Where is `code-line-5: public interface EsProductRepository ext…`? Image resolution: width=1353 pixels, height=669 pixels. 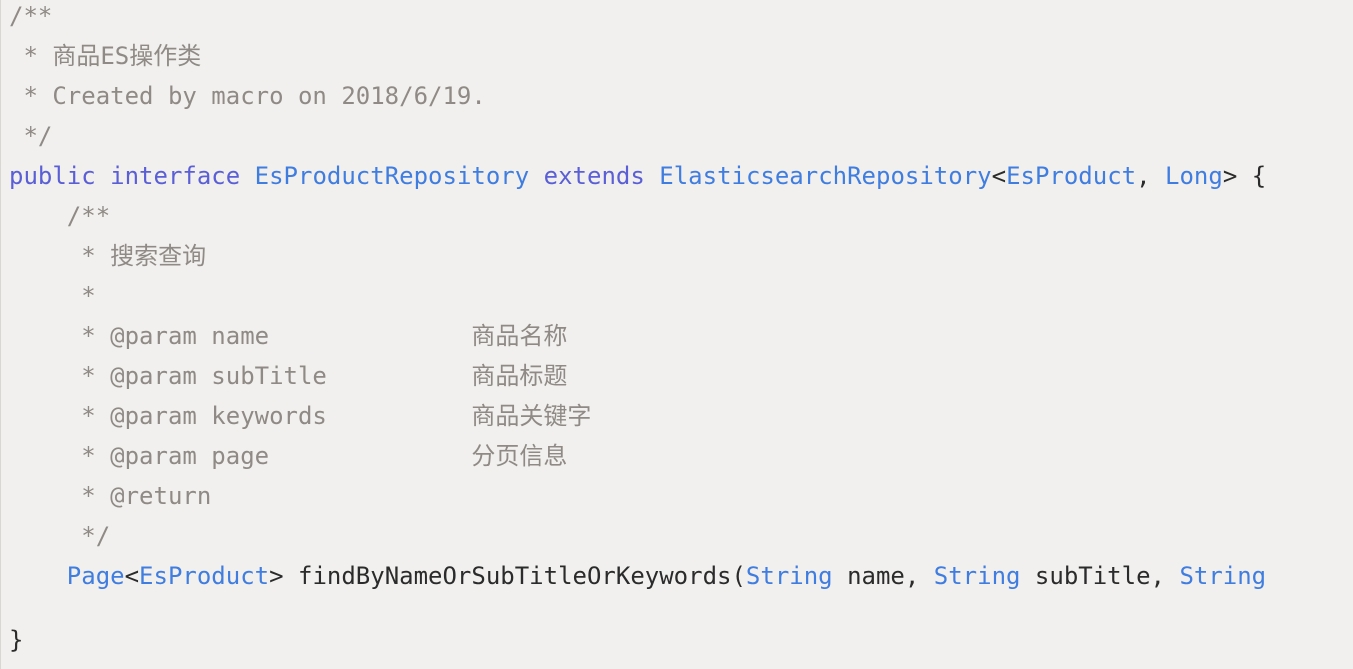
code-line-5: public interface EsProductRepository ext… is located at coordinates (637, 176).